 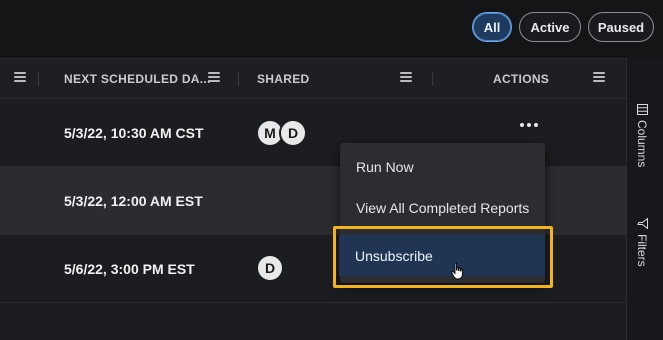 I want to click on columns-icon, so click(x=642, y=109).